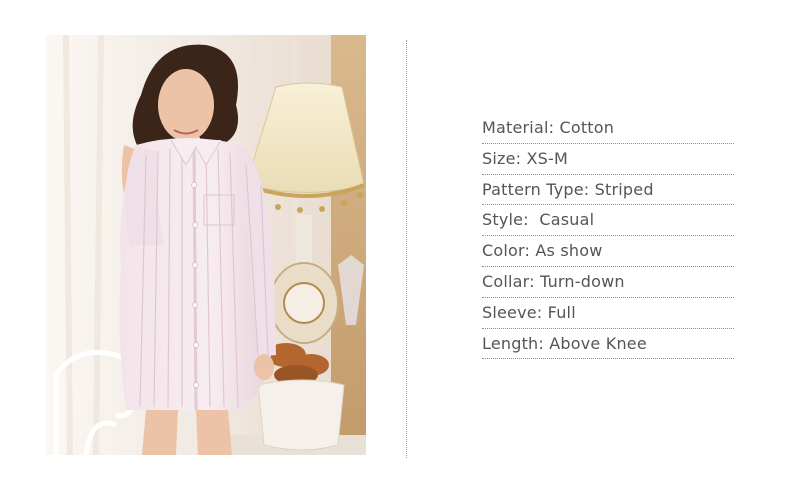 This screenshot has width=800, height=500. What do you see at coordinates (608, 251) in the screenshot?
I see `spec-color: Color: As show` at bounding box center [608, 251].